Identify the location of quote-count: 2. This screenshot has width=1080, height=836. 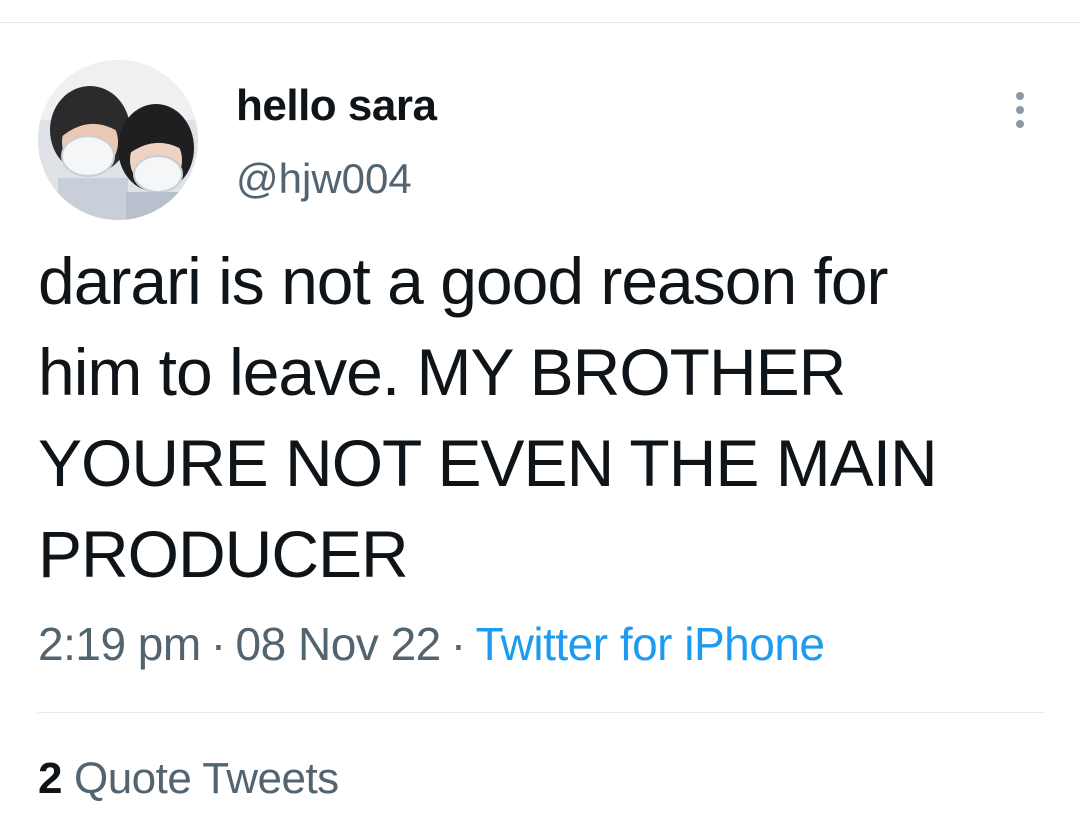
(50, 778).